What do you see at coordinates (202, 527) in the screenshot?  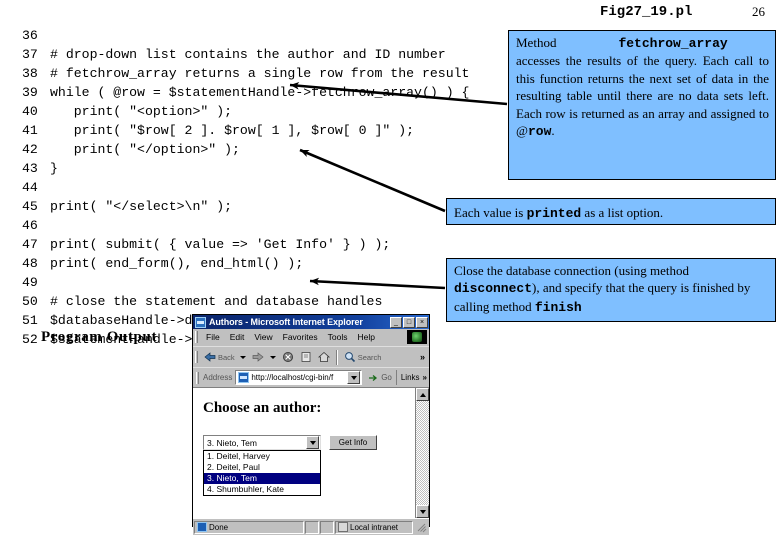 I see `status-ie-icon` at bounding box center [202, 527].